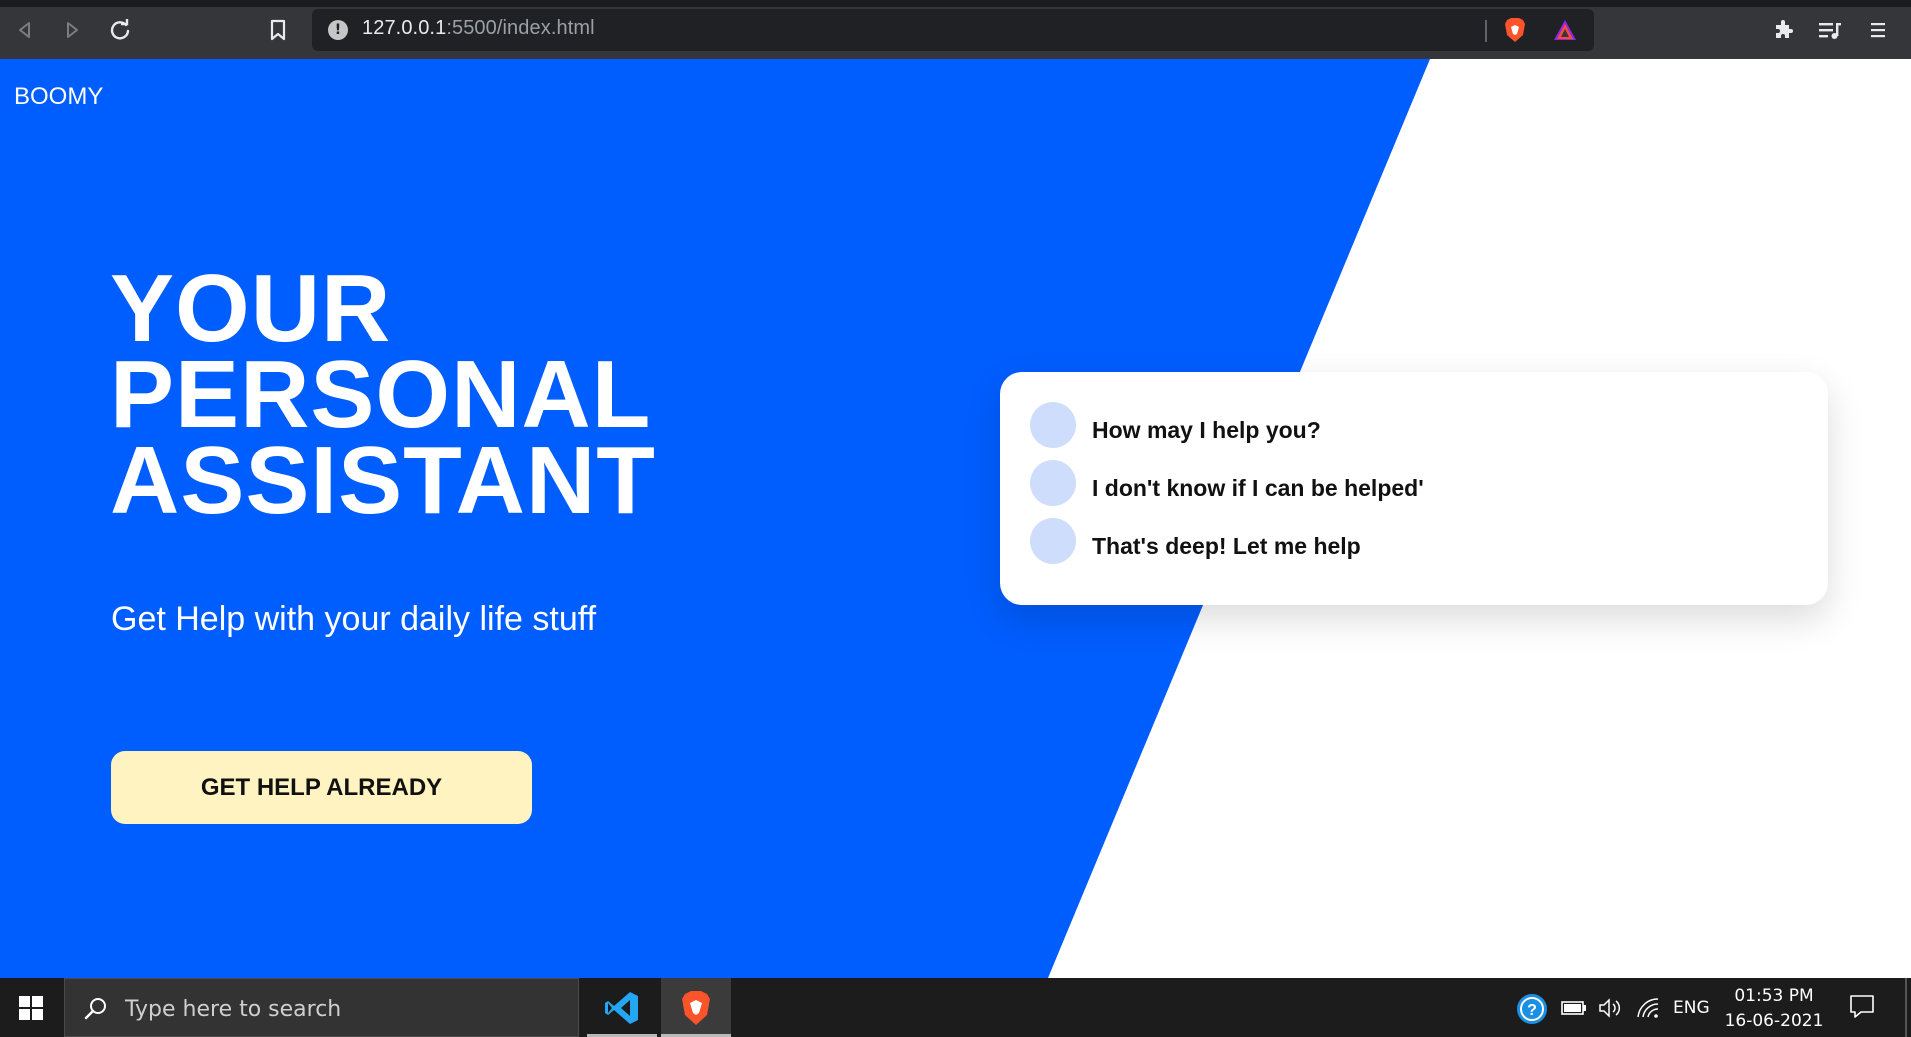  I want to click on reload-button, so click(120, 30).